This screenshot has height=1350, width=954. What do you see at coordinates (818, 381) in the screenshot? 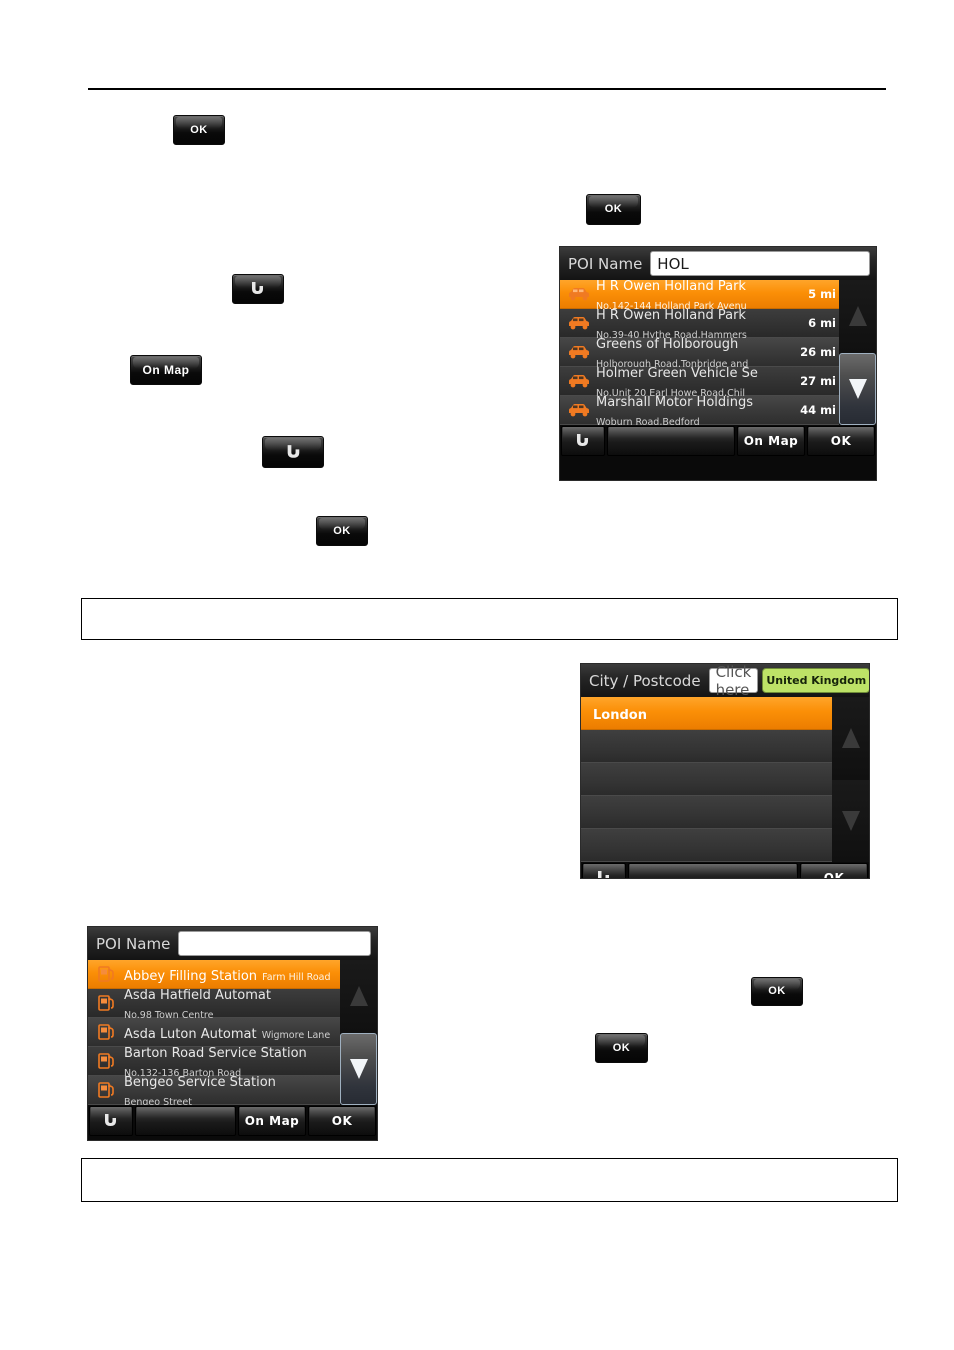
I see `poi-distance: 27 mi` at bounding box center [818, 381].